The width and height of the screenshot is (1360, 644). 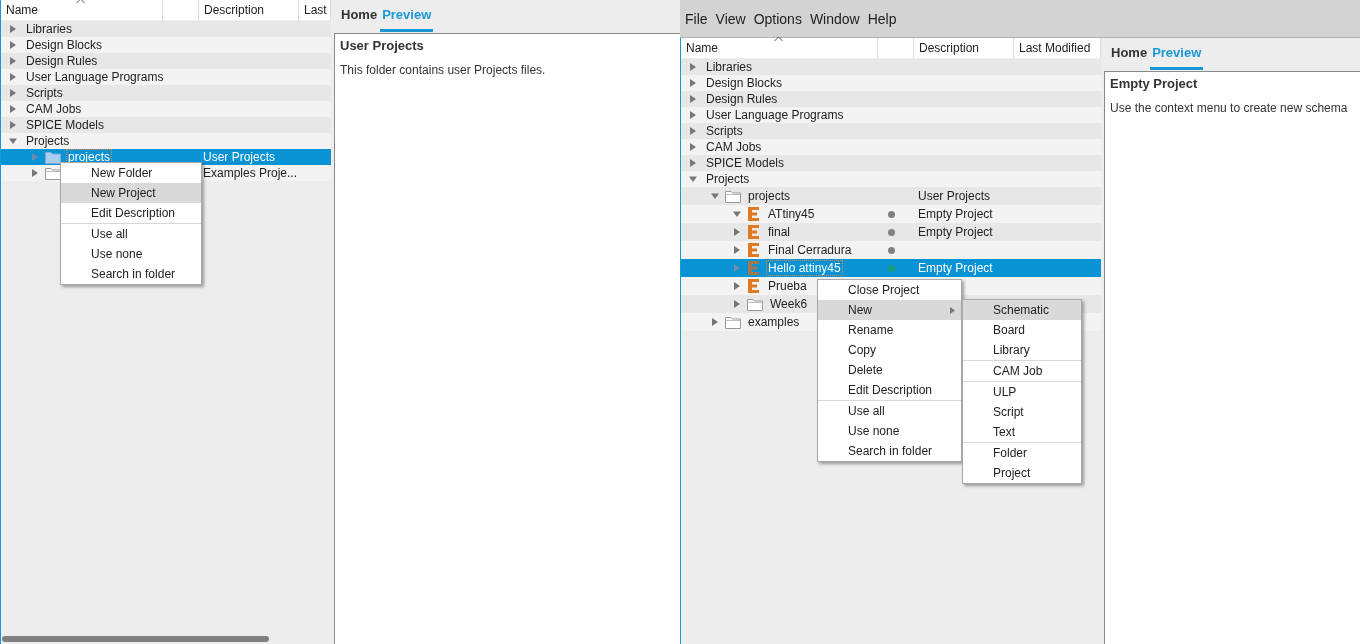 I want to click on item-name: Week6, so click(x=789, y=304).